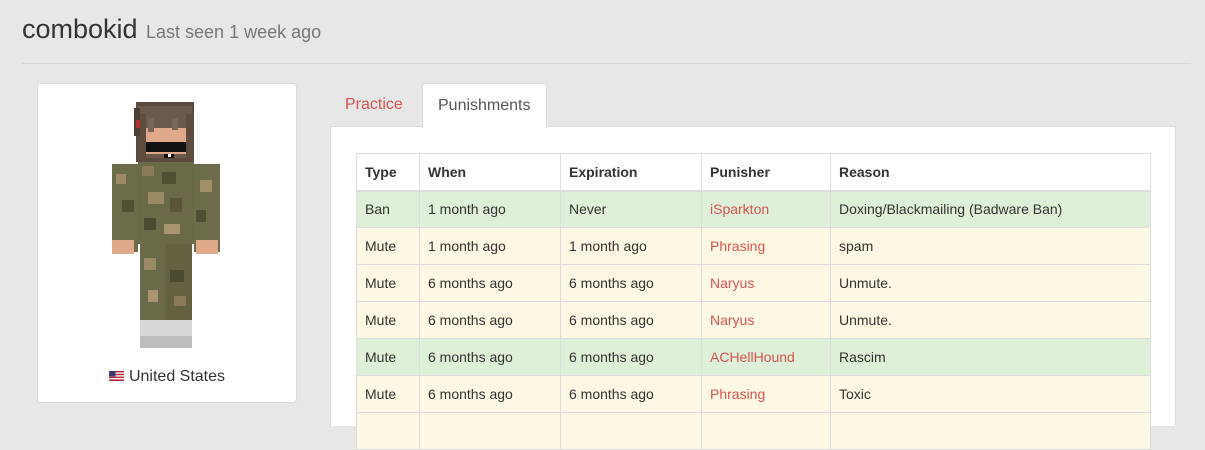 The width and height of the screenshot is (1205, 450). What do you see at coordinates (766, 172) in the screenshot?
I see `column-header-punisher: Punisher` at bounding box center [766, 172].